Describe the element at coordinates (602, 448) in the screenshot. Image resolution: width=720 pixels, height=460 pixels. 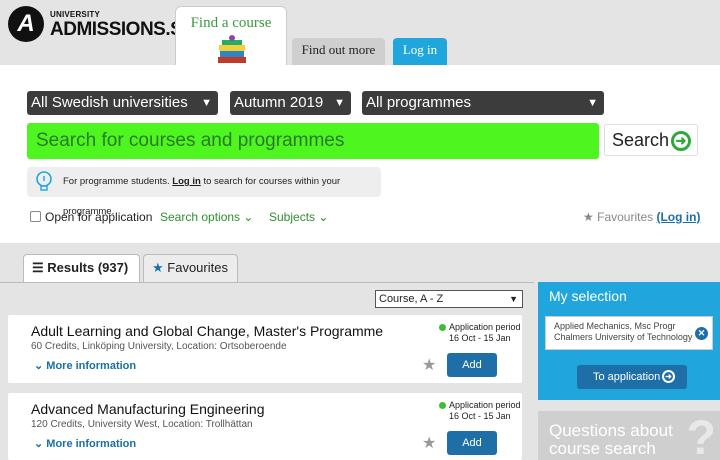
I see `questions-line-2: course search` at that location.